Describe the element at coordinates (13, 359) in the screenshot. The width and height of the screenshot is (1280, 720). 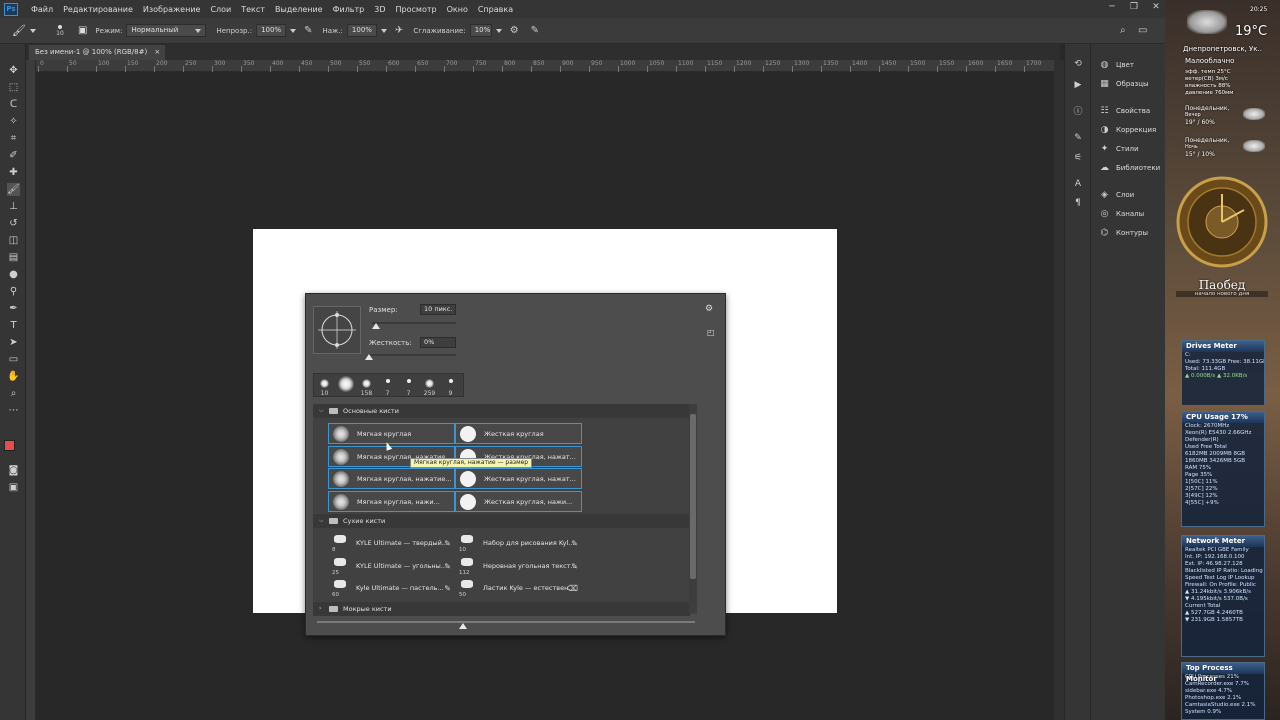
I see `rectangle-tool-icon: ▭` at that location.